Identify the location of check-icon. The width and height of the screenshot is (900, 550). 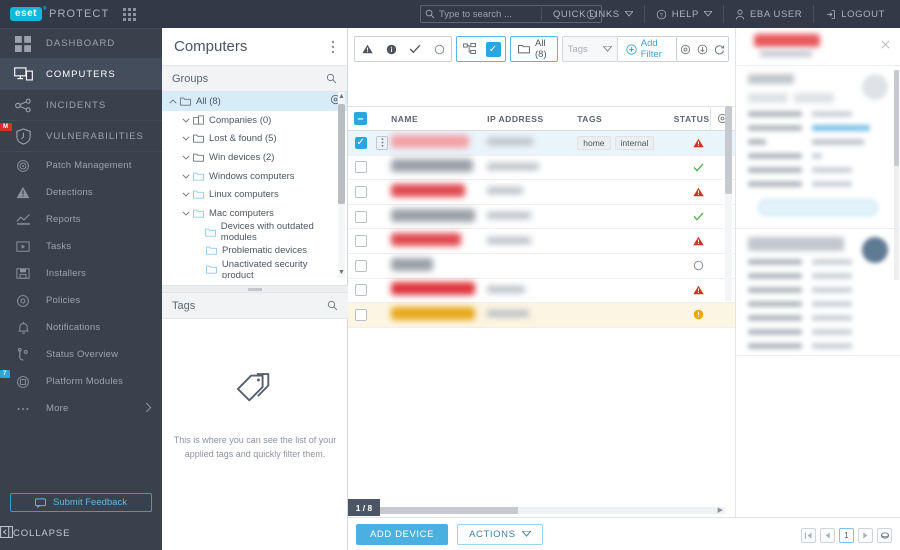
(415, 49).